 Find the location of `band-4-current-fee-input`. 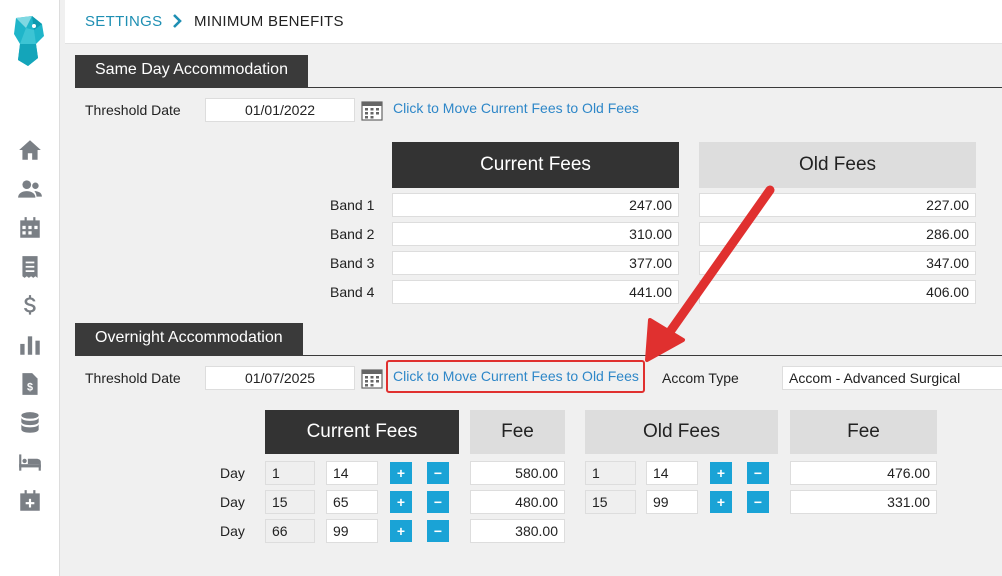

band-4-current-fee-input is located at coordinates (535, 292).